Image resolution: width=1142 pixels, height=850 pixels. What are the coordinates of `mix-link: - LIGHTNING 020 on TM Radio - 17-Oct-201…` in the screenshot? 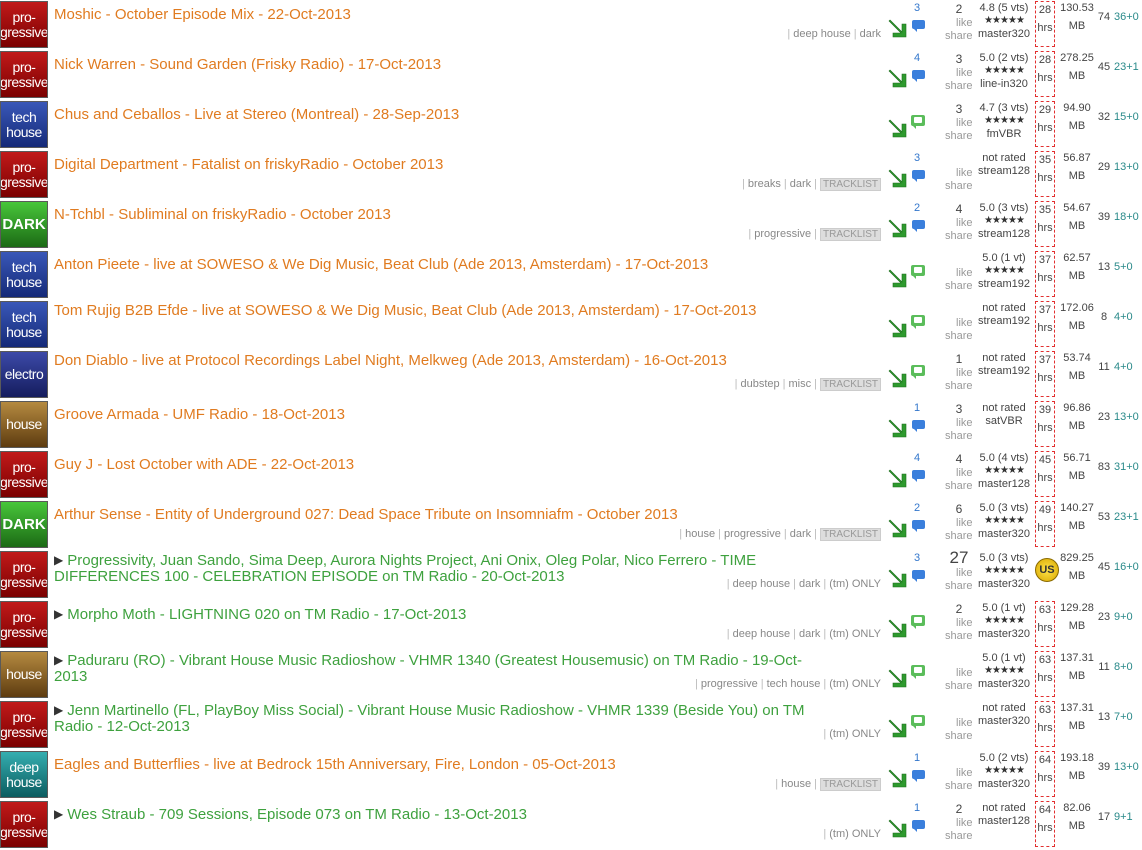 It's located at (311, 614).